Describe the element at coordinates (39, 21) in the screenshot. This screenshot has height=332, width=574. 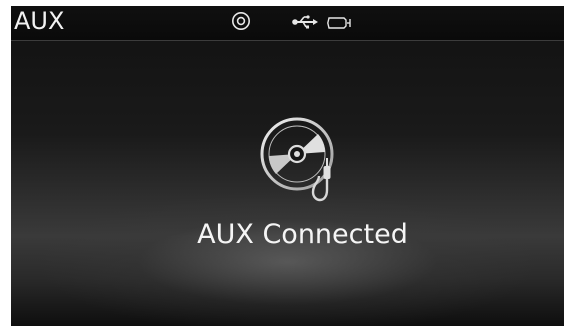
I see `source-title: AUX` at that location.